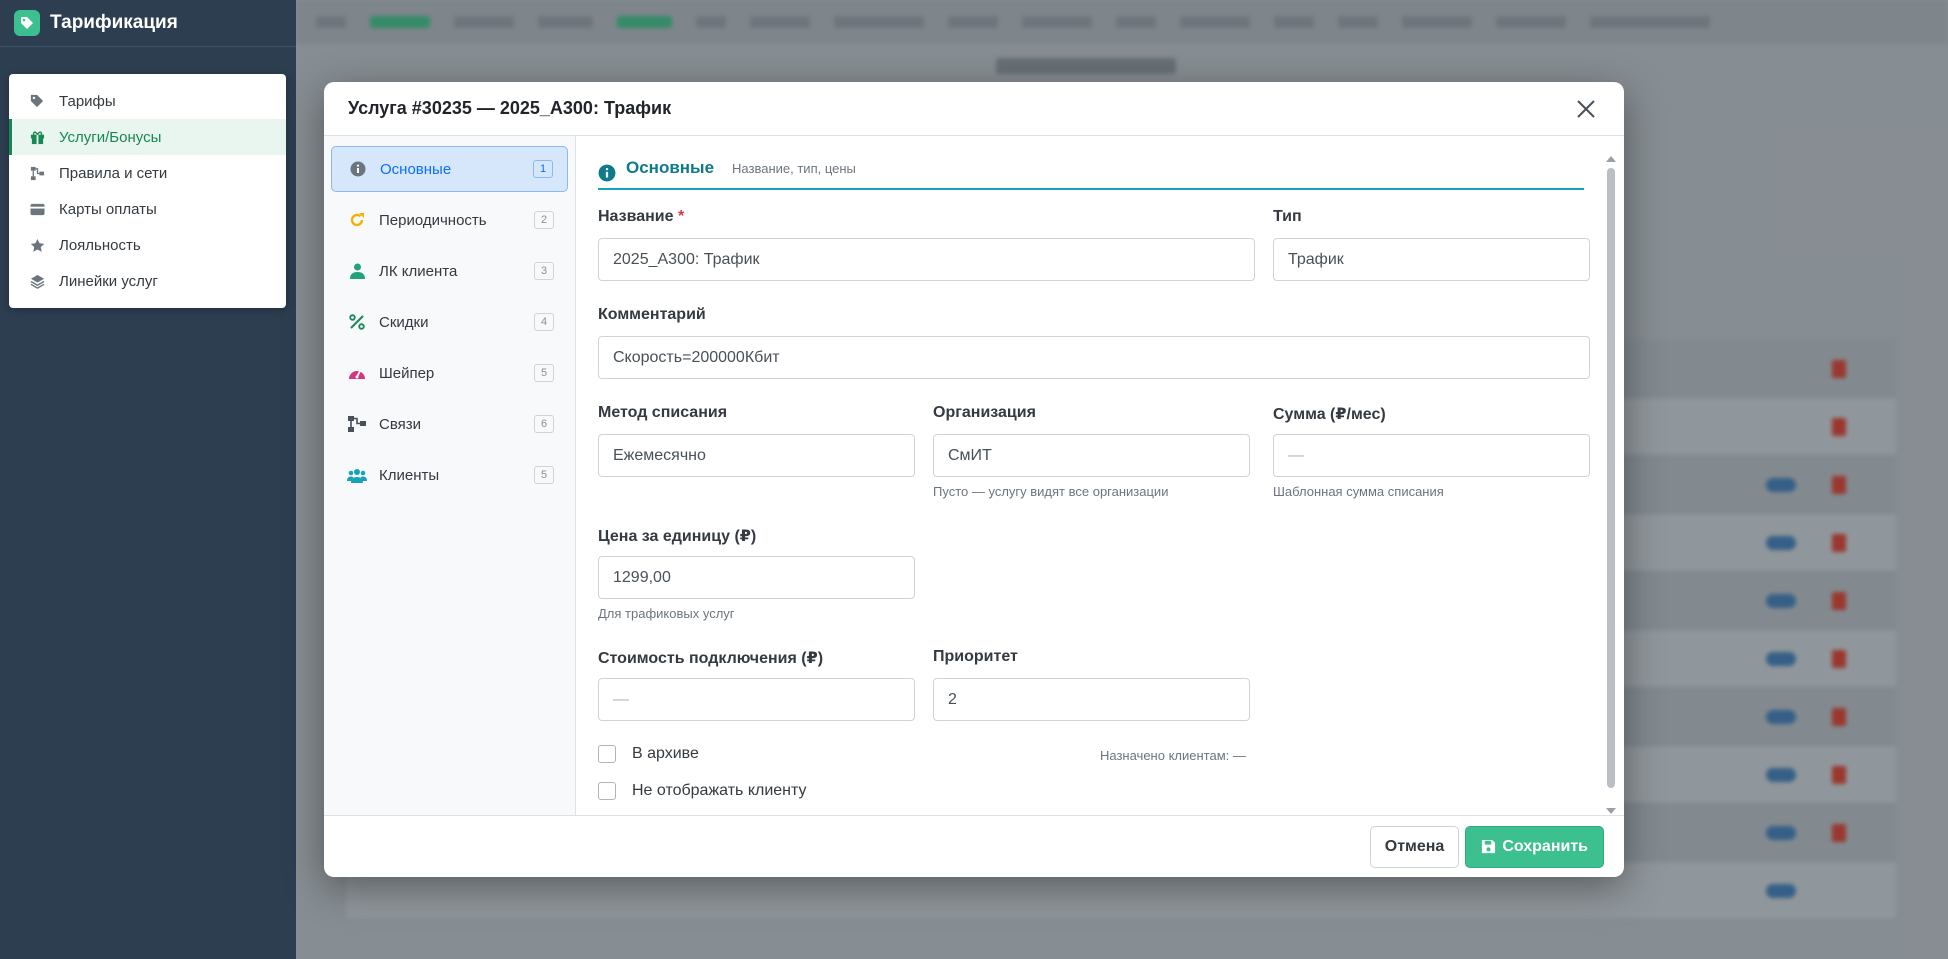 This screenshot has height=959, width=1948. Describe the element at coordinates (87, 101) in the screenshot. I see `sidebar-item-label: Тарифы` at that location.